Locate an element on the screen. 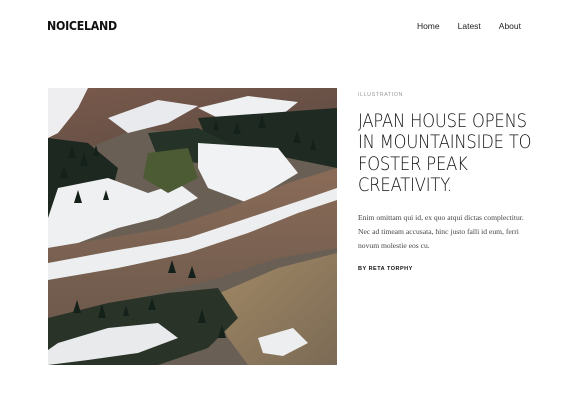  article-category: Illustration is located at coordinates (453, 95).